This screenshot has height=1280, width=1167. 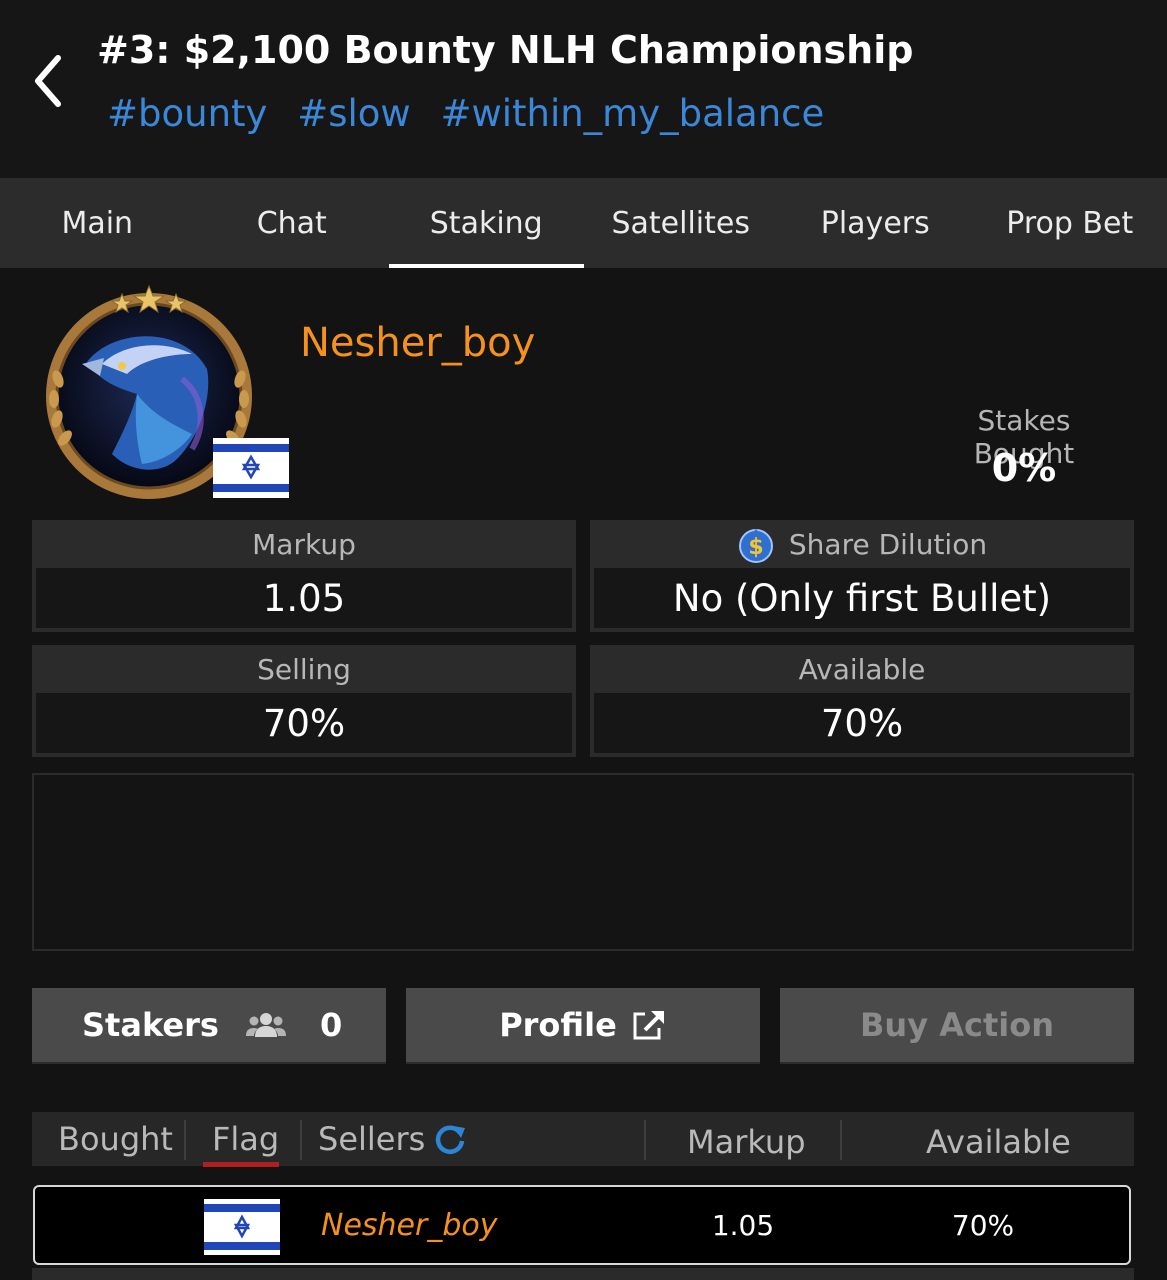 I want to click on available-box: Available 70%, so click(x=862, y=701).